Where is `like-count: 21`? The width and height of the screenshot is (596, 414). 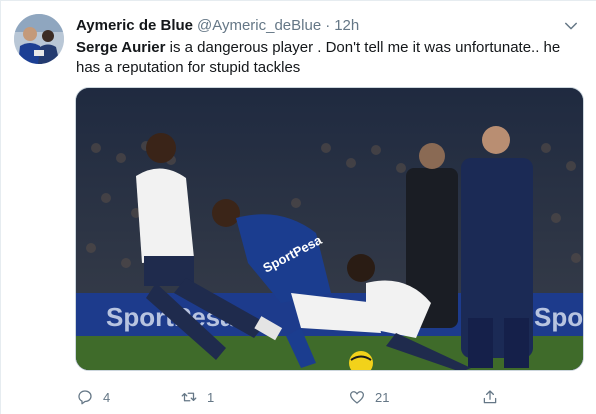
like-count: 21 is located at coordinates (382, 397).